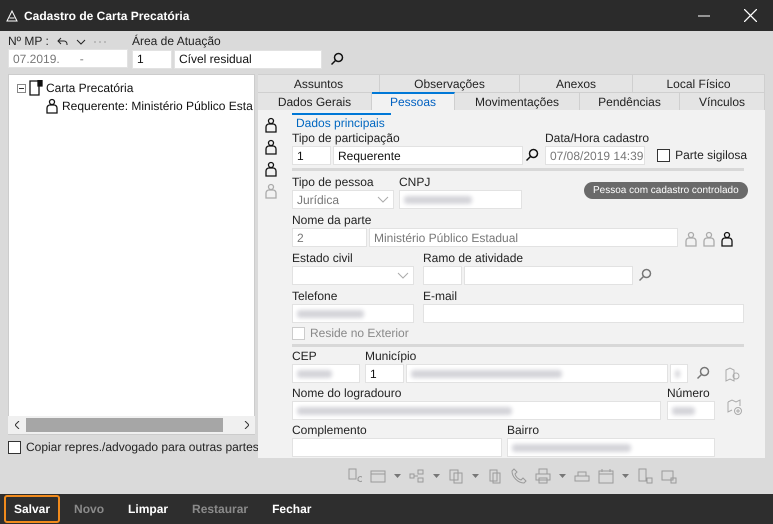 This screenshot has width=773, height=524. Describe the element at coordinates (177, 41) in the screenshot. I see `field-label: Área de Atuação` at that location.